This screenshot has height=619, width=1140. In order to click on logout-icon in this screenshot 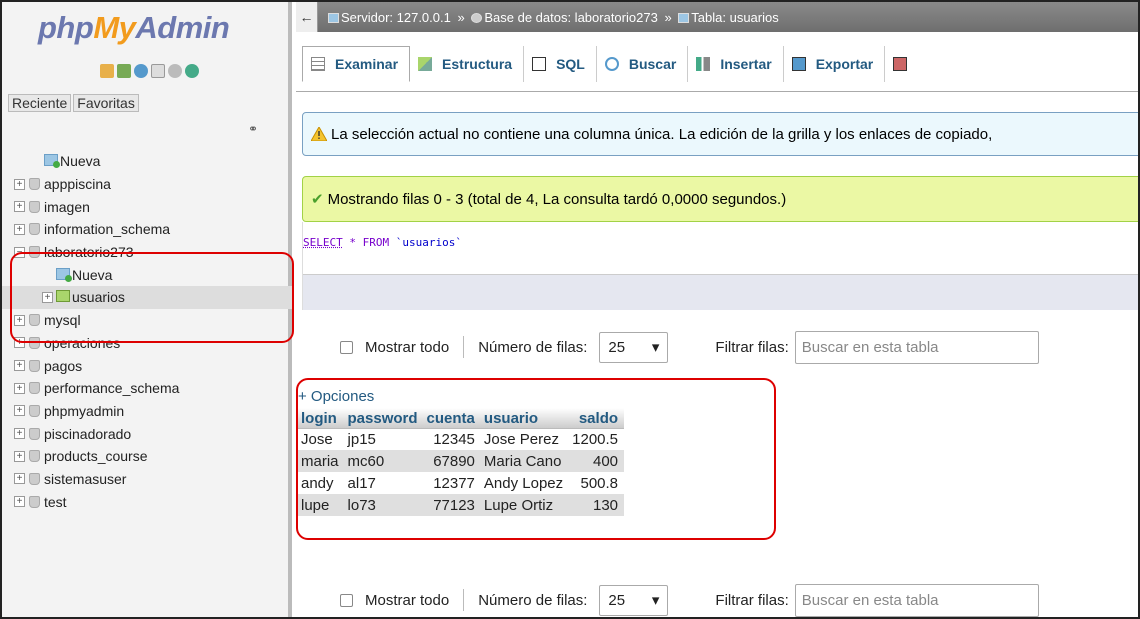, I will do `click(124, 71)`.